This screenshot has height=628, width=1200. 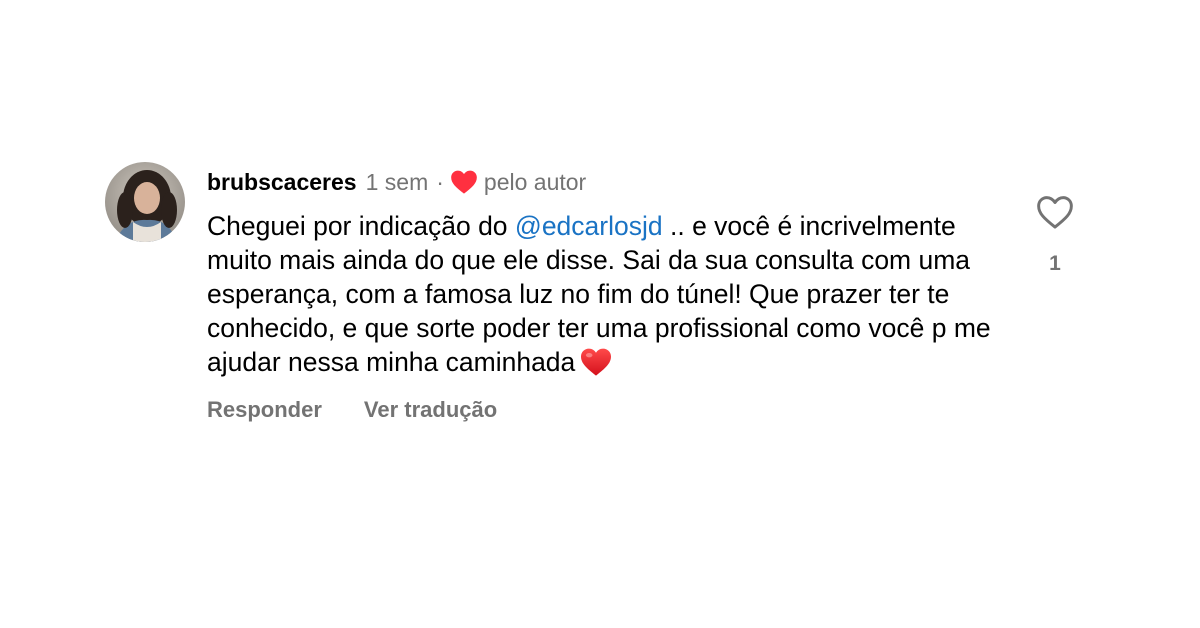 What do you see at coordinates (535, 181) in the screenshot?
I see `liked-by-author-label: pelo autor` at bounding box center [535, 181].